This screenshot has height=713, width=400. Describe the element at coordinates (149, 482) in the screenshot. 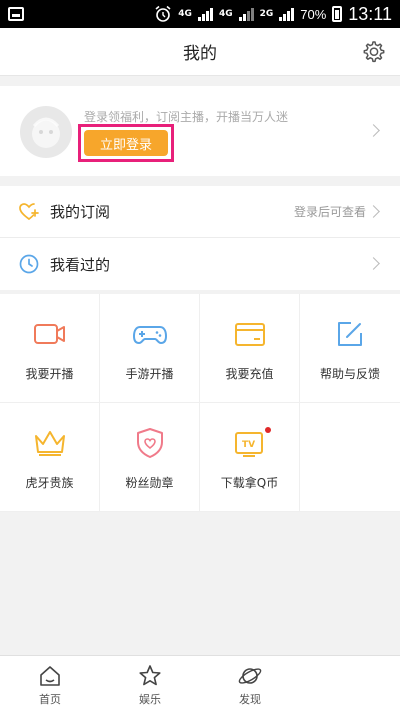

I see `grid-item-label: 粉丝勋章` at that location.